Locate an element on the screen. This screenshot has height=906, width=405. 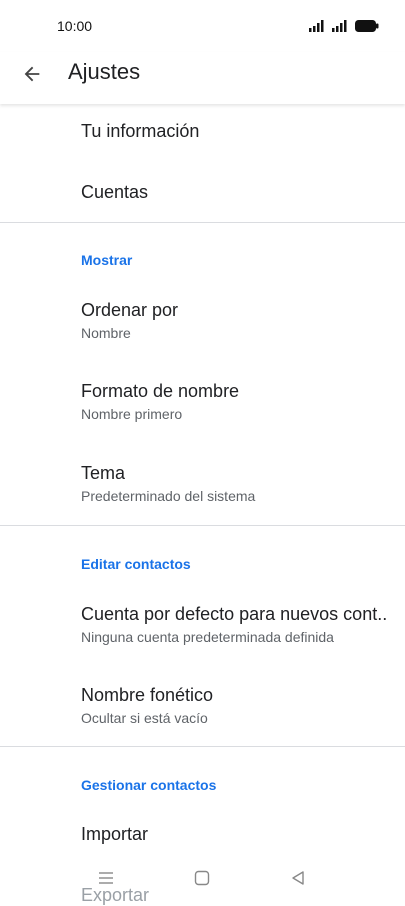
settings-item-nombre-fonetico: Nombre fonético Ocultar si está vacío is located at coordinates (235, 705).